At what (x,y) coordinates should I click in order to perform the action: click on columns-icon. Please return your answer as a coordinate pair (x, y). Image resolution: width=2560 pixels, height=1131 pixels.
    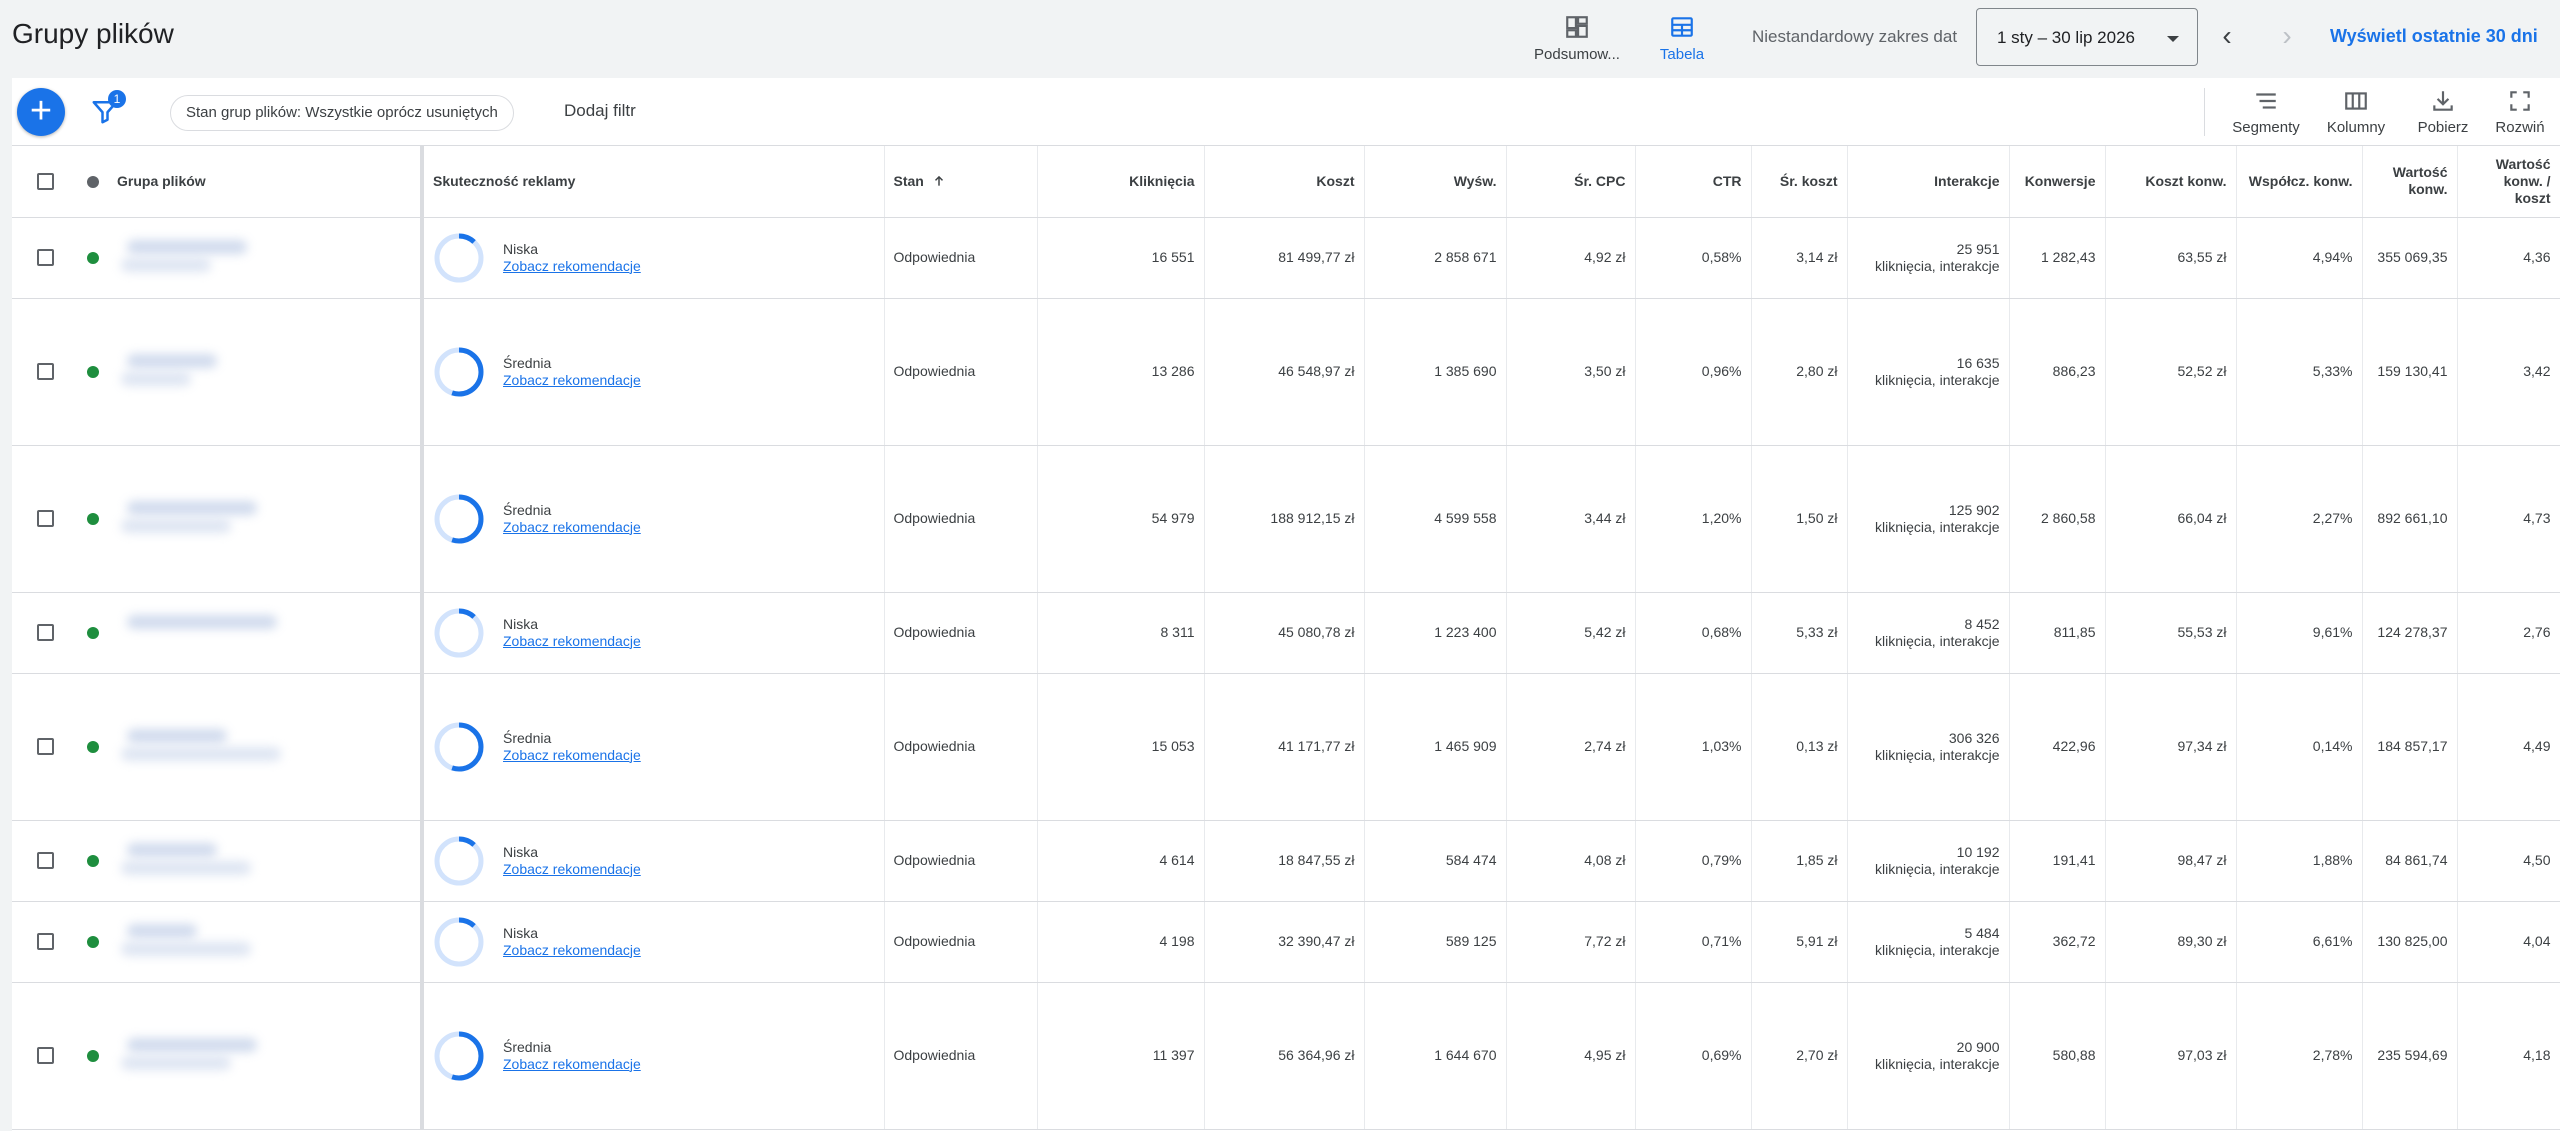
    Looking at the image, I should click on (2356, 101).